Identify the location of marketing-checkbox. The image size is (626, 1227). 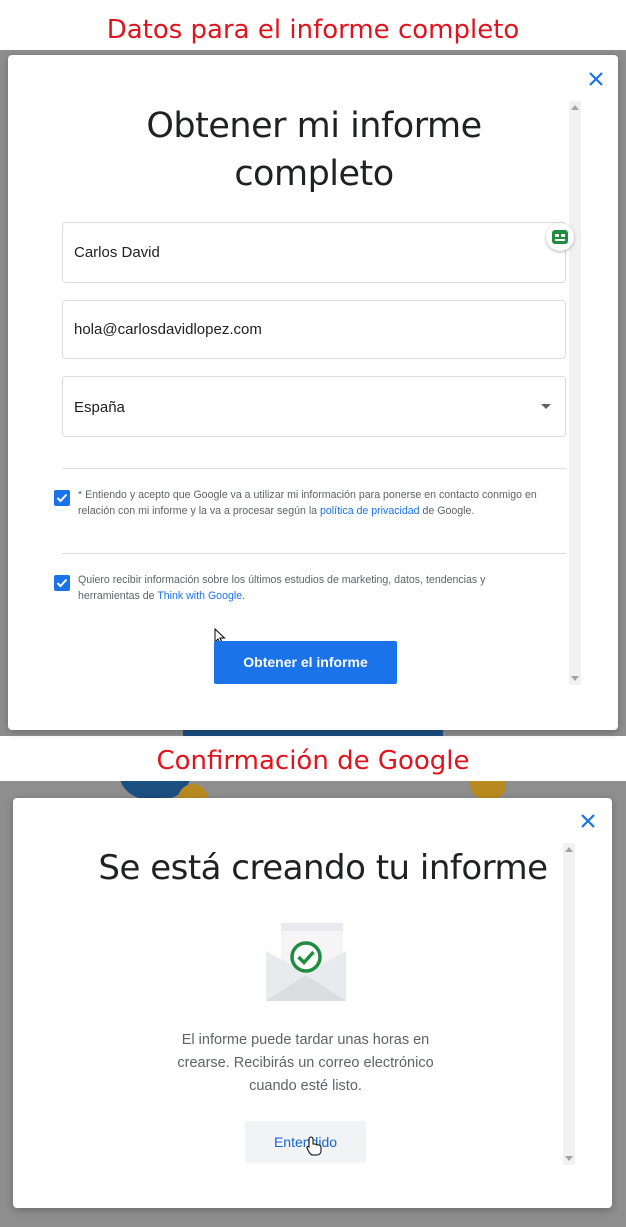
(62, 583).